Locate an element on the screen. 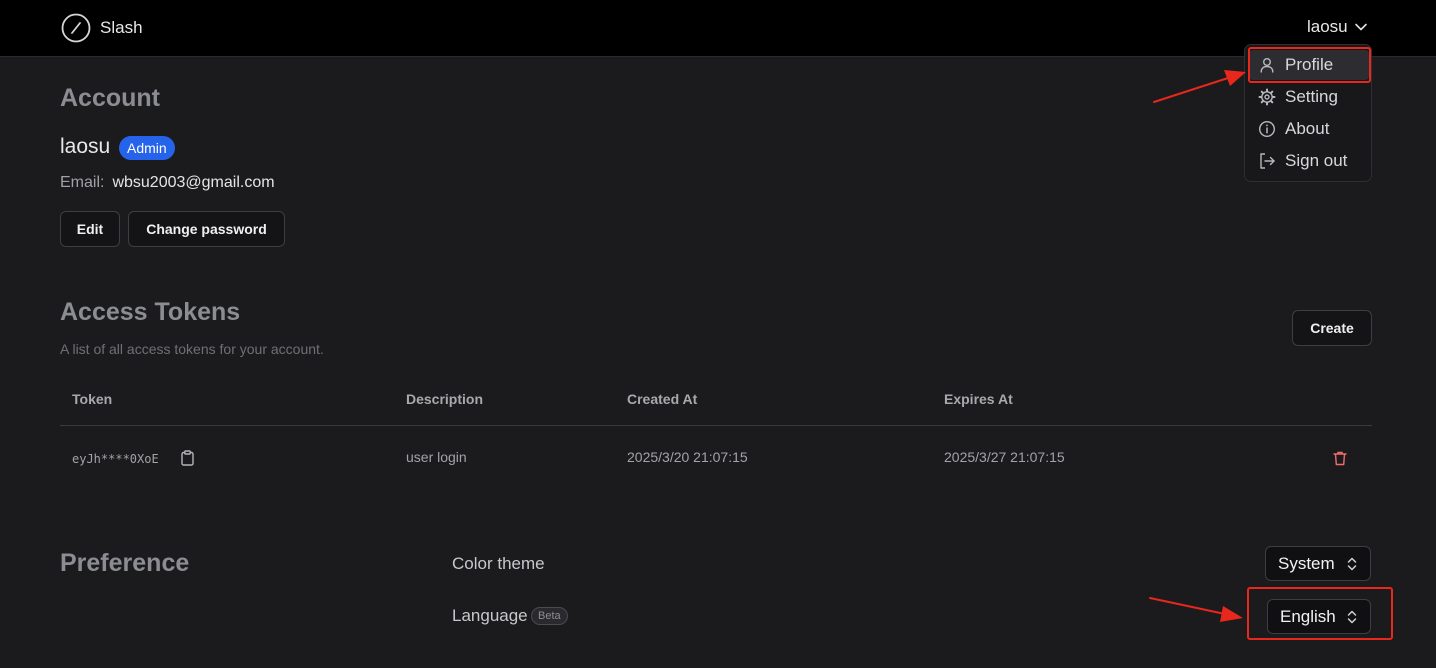 This screenshot has width=1436, height=668. table-divider is located at coordinates (716, 425).